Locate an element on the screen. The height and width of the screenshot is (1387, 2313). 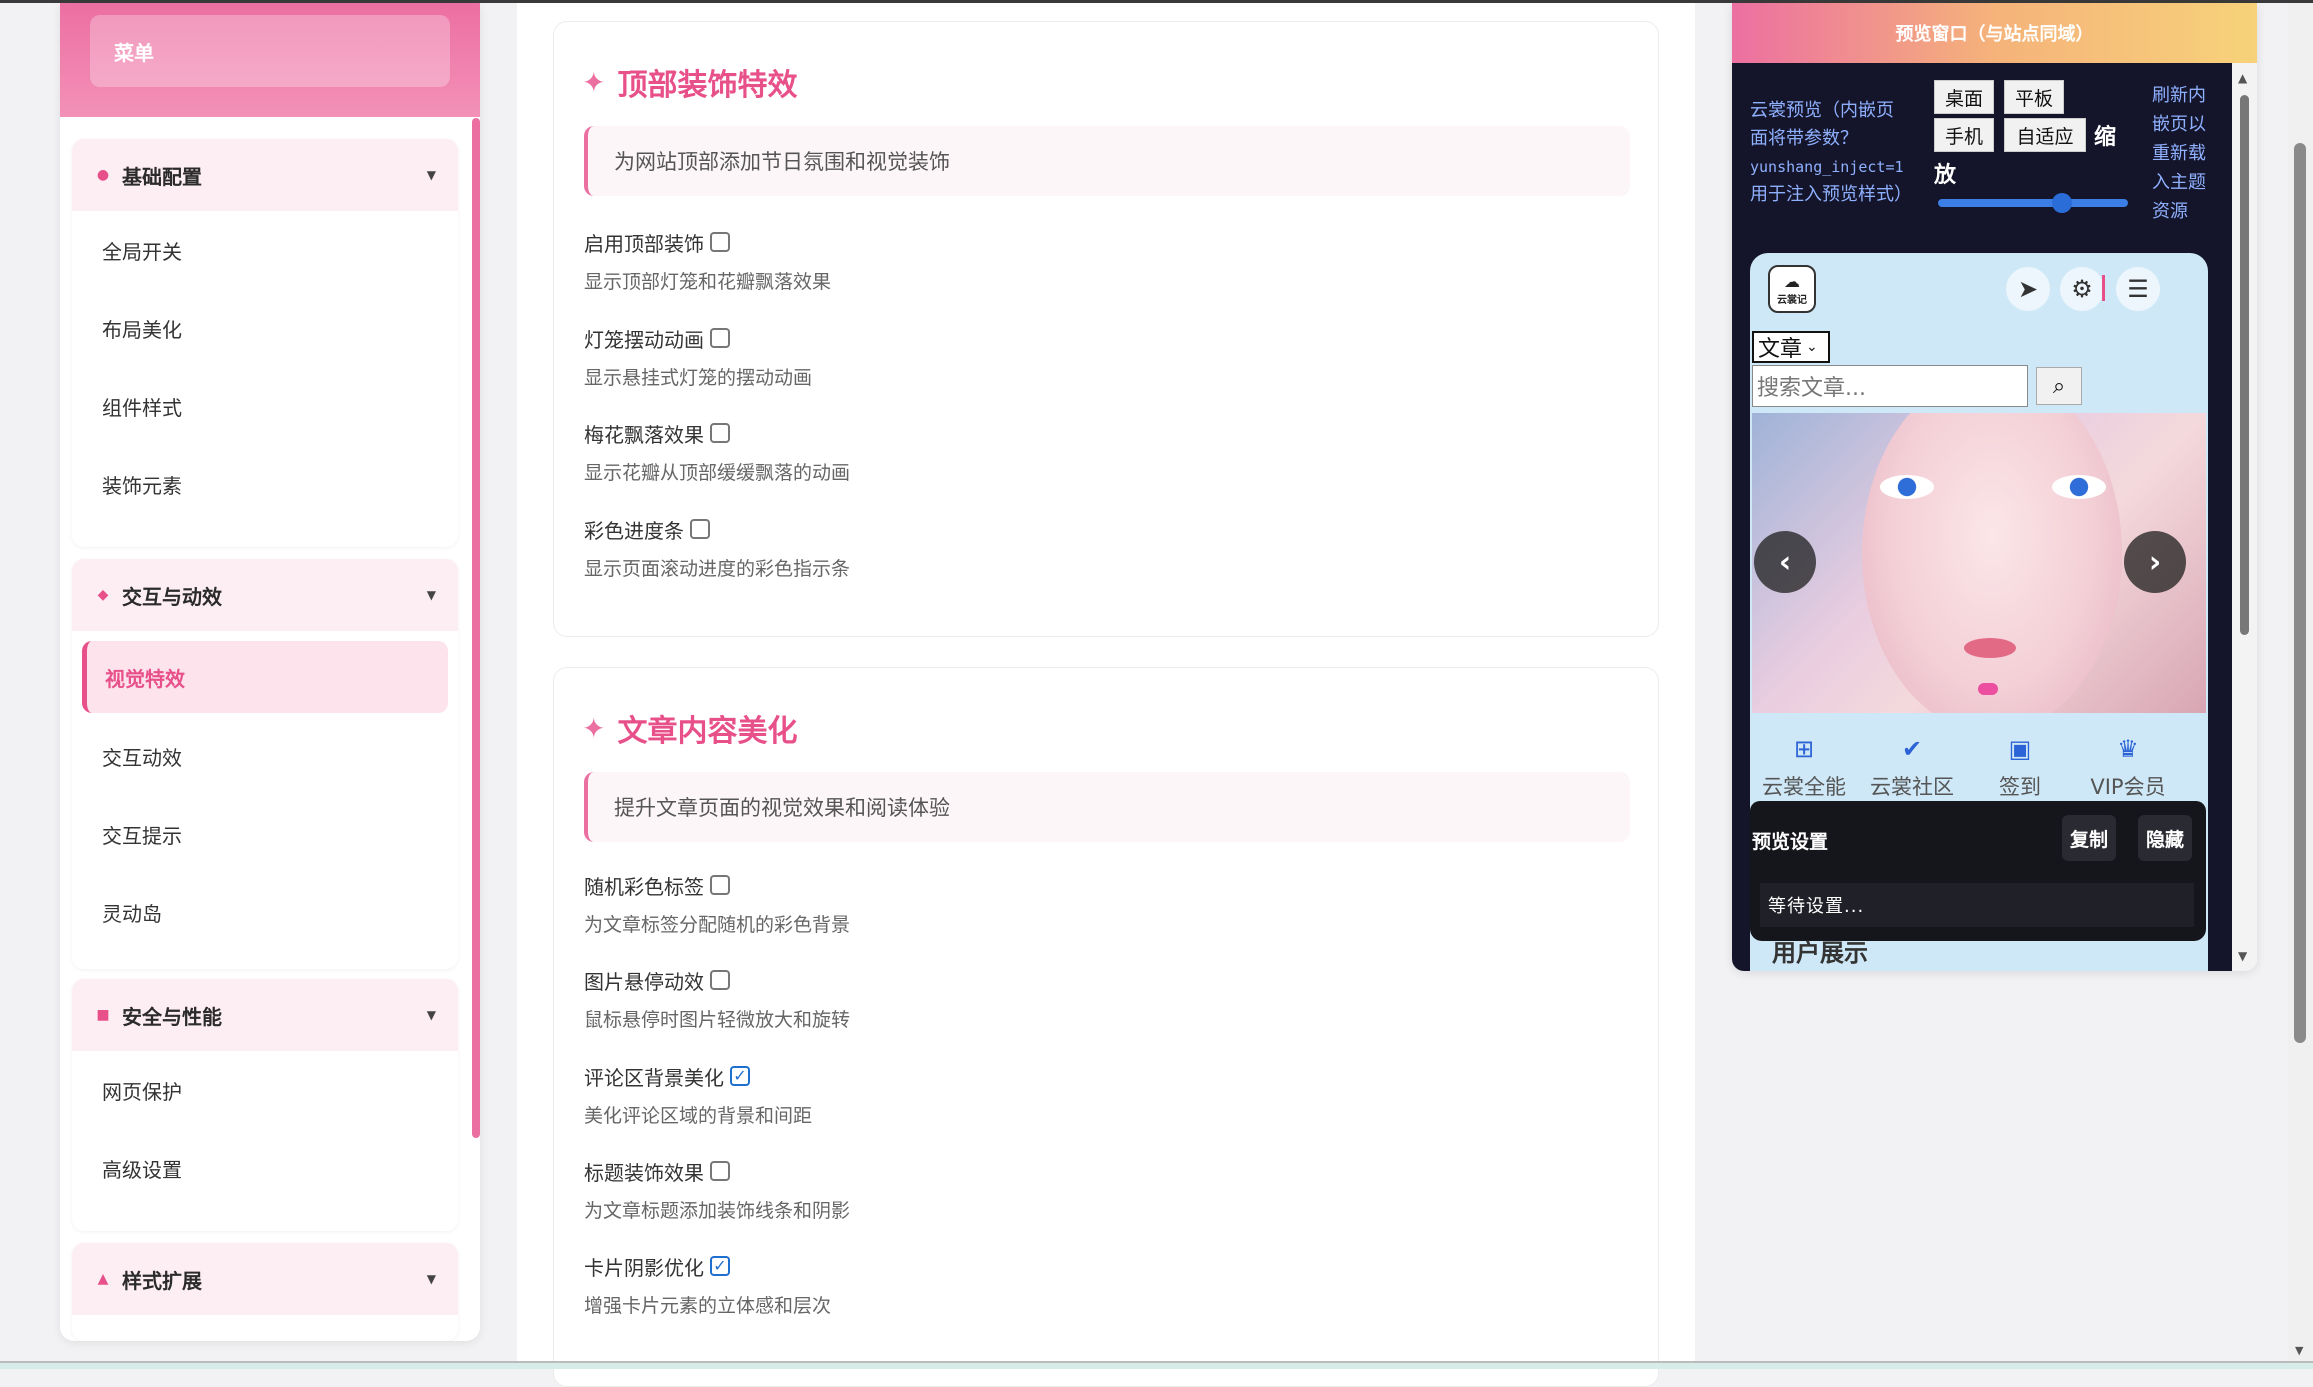
prev-slide-button: ‹ is located at coordinates (1785, 562).